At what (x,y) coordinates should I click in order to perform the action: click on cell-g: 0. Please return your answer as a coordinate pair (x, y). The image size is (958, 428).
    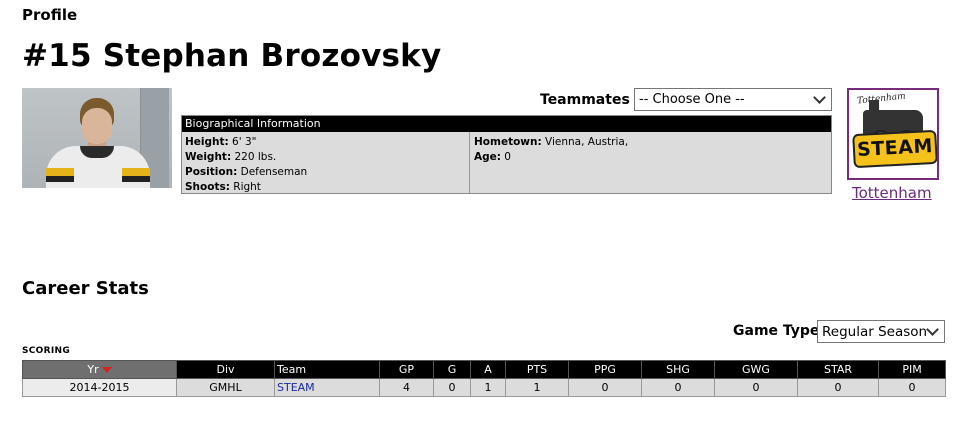
    Looking at the image, I should click on (452, 387).